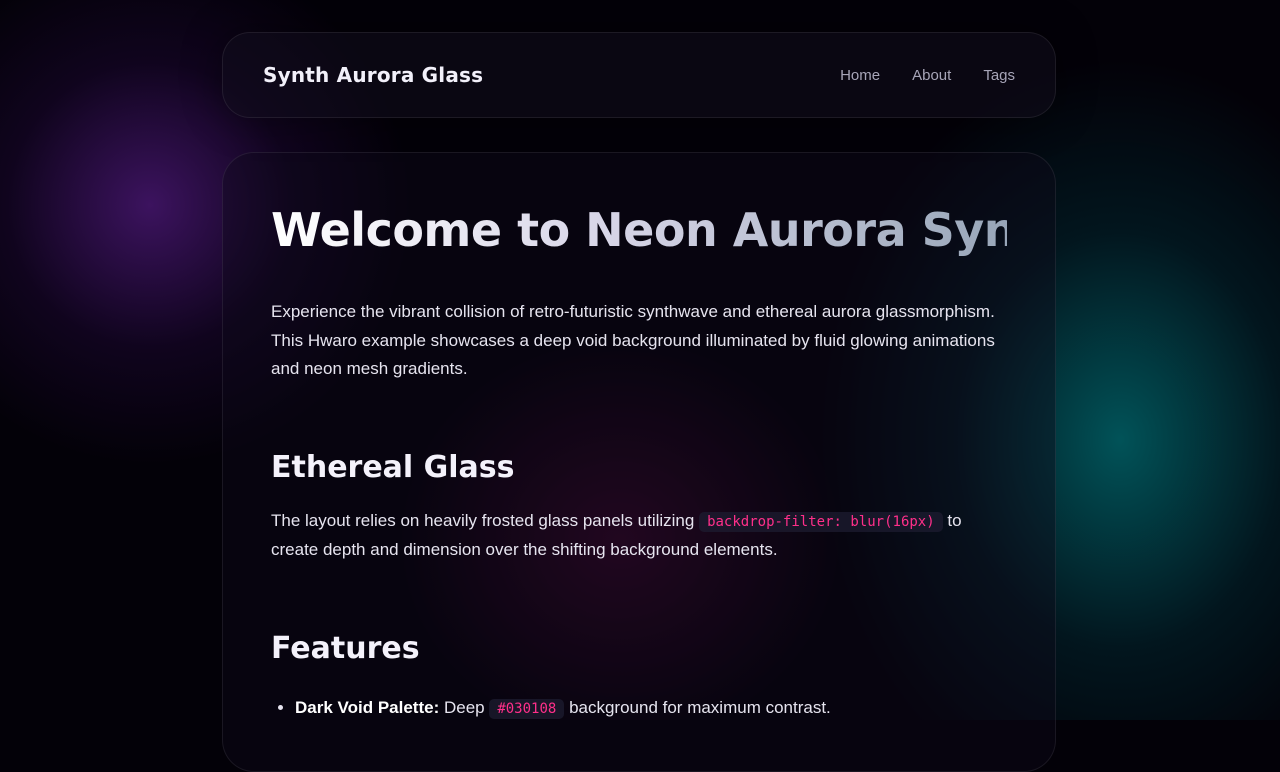  I want to click on backdrop-filter-code: backdrop-filter: blur(16px), so click(821, 521).